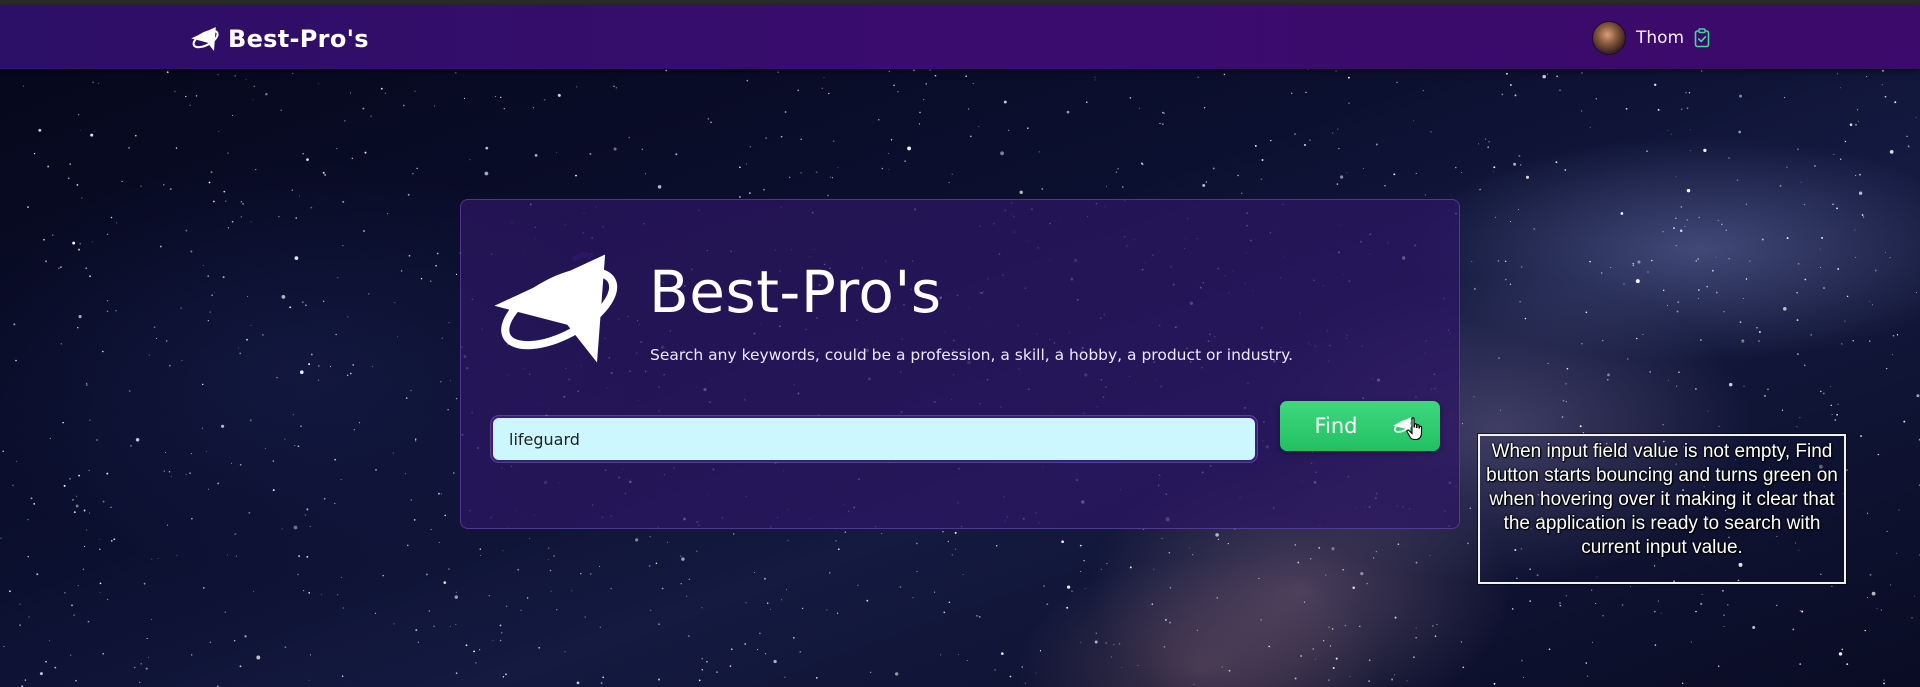 The image size is (1920, 687). I want to click on user-name: Thom, so click(1660, 38).